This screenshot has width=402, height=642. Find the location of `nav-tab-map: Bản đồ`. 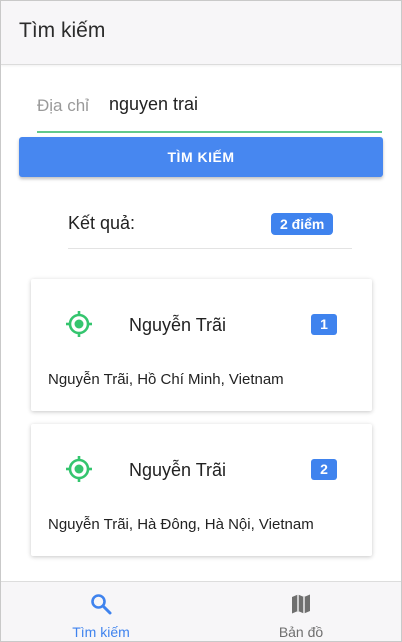

nav-tab-map: Bản đồ is located at coordinates (301, 611).